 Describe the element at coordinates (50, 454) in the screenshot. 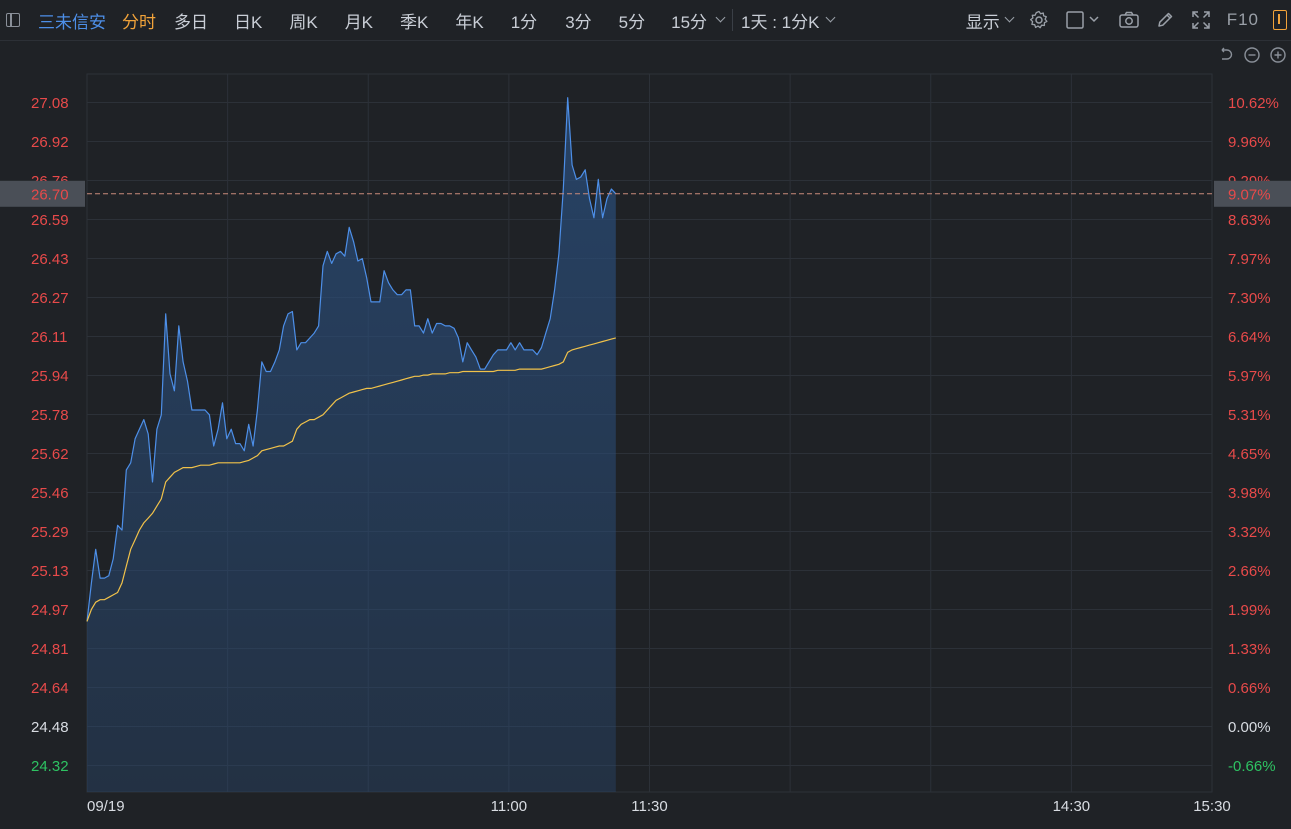

I see `y-left-tick-label: 25.62` at that location.